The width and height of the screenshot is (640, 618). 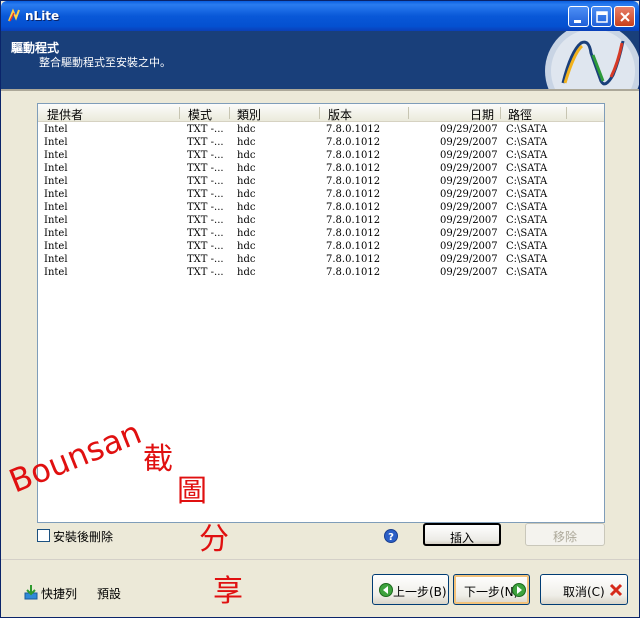 I want to click on nlite-app-icon, so click(x=14, y=15).